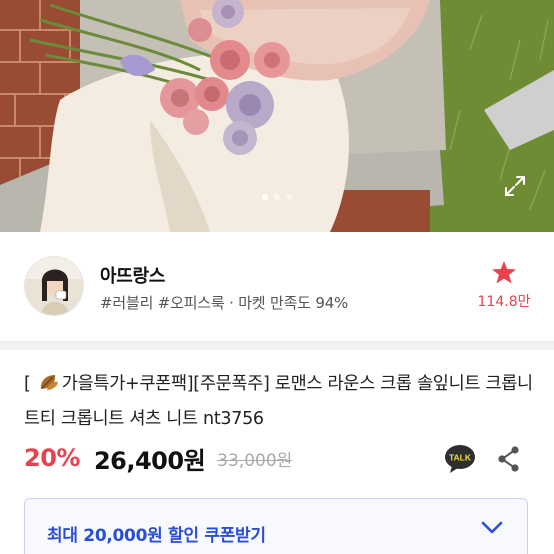  Describe the element at coordinates (30, 384) in the screenshot. I see `product-title-prefix: [` at that location.